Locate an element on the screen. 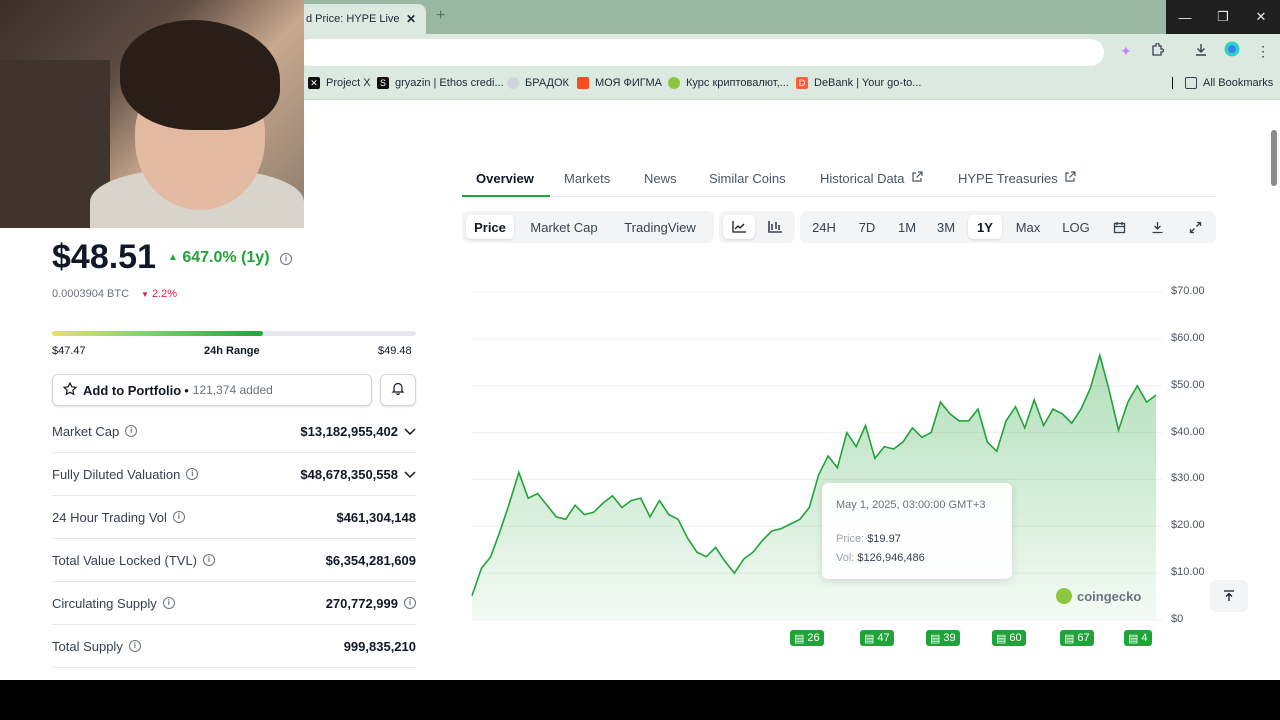 This screenshot has width=1280, height=720. tab-historical-data: Historical Data is located at coordinates (871, 178).